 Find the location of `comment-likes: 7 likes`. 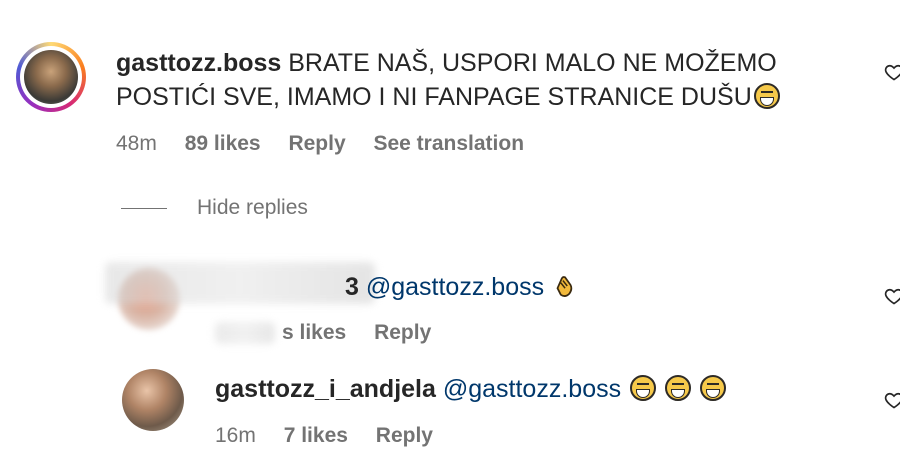

comment-likes: 7 likes is located at coordinates (316, 435).